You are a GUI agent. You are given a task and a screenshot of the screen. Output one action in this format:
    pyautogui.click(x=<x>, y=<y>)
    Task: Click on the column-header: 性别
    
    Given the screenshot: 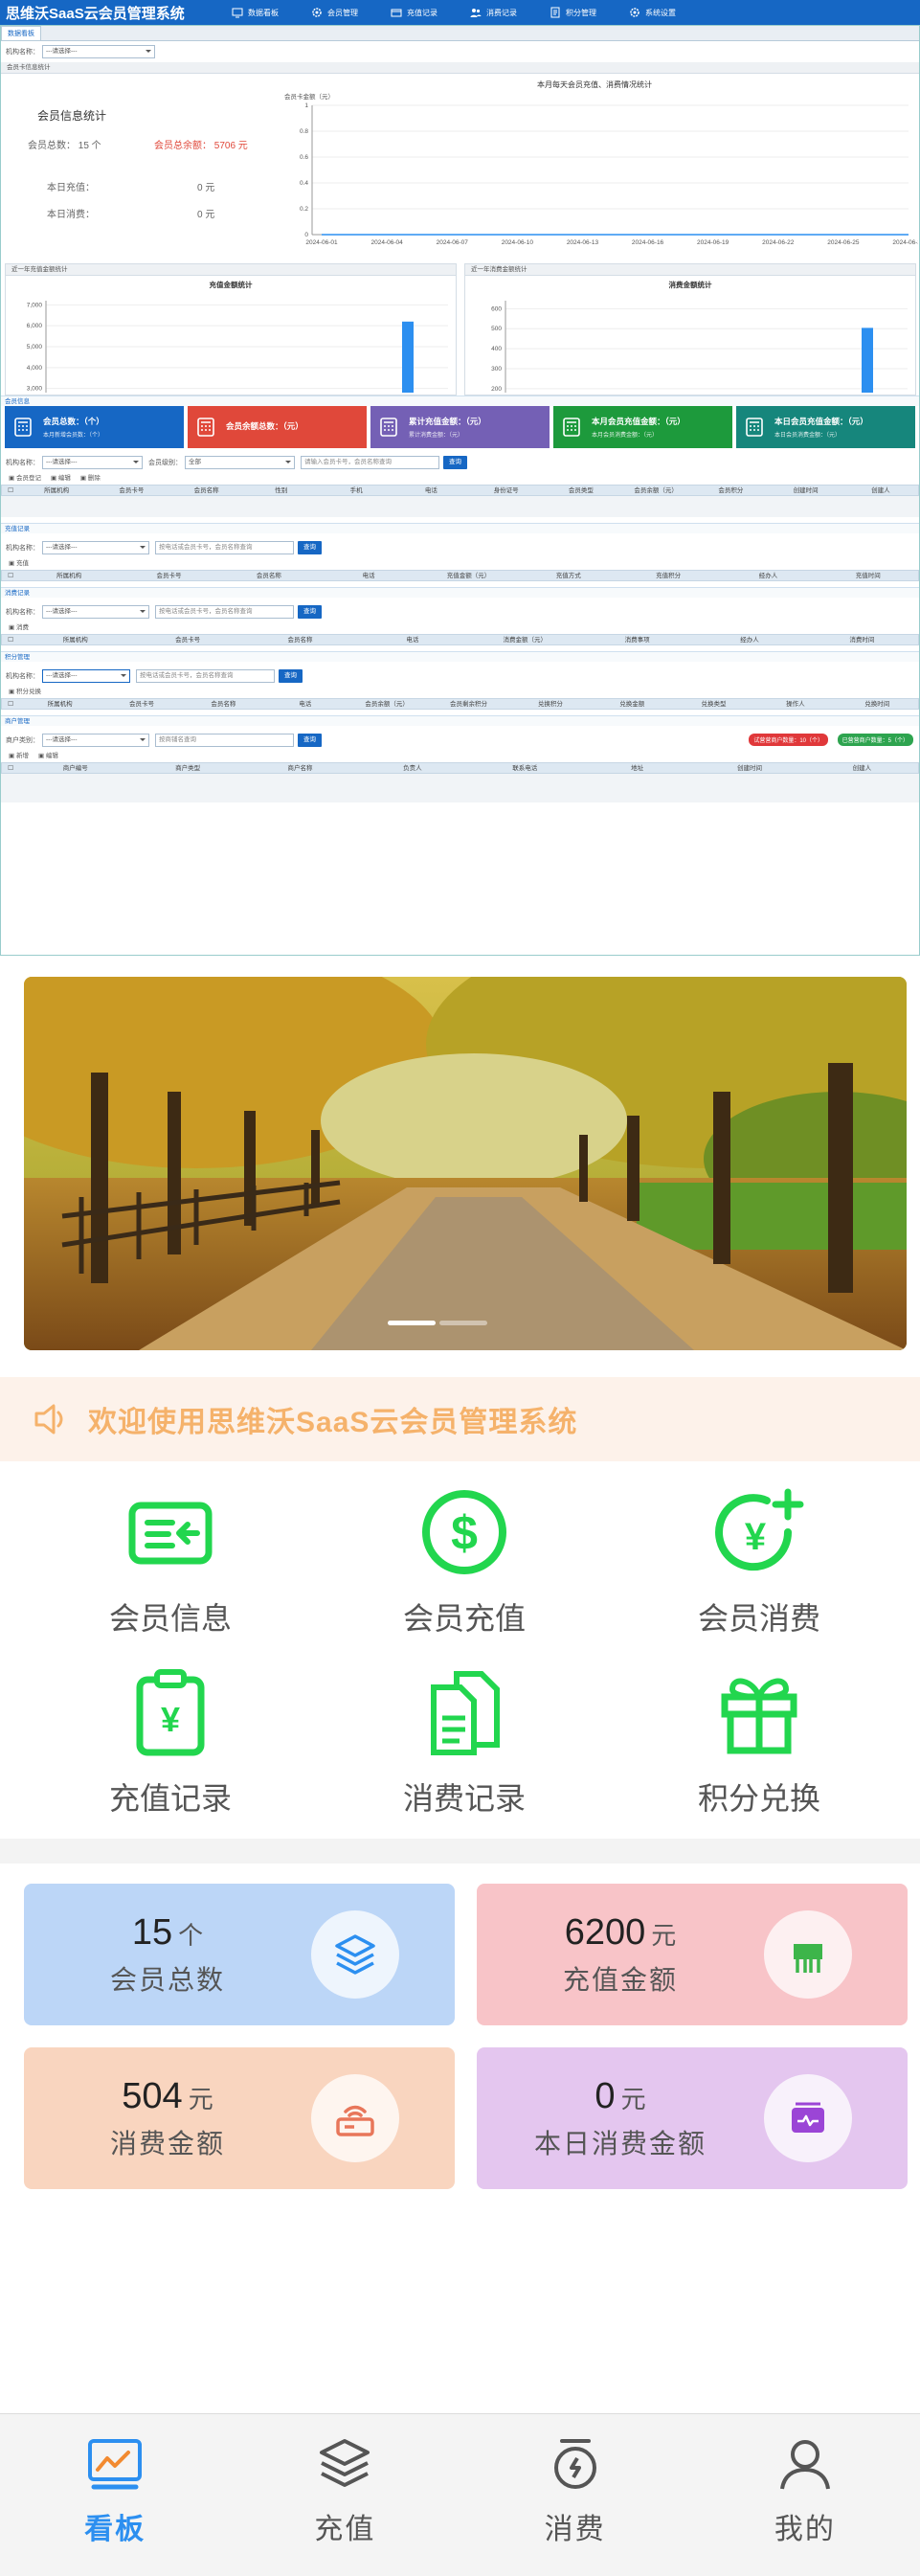 What is the action you would take?
    pyautogui.click(x=281, y=491)
    